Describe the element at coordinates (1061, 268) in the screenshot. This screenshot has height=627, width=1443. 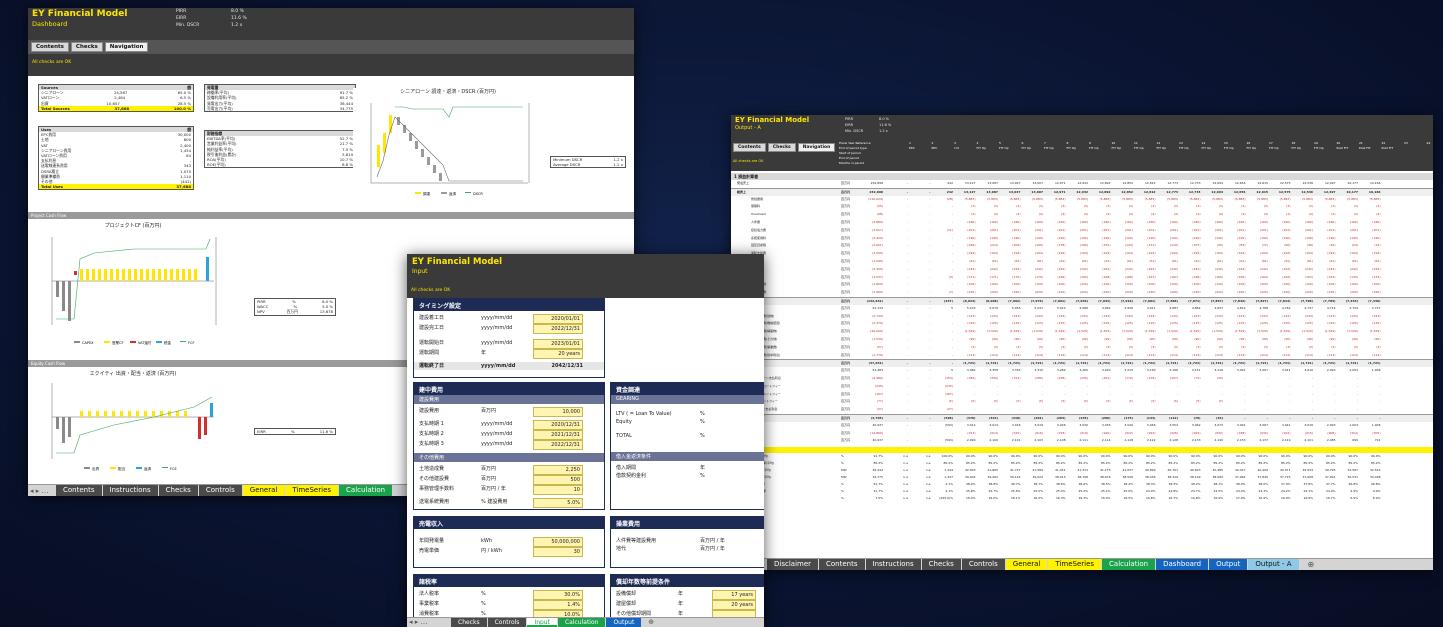
I see `row-value: (242)` at that location.